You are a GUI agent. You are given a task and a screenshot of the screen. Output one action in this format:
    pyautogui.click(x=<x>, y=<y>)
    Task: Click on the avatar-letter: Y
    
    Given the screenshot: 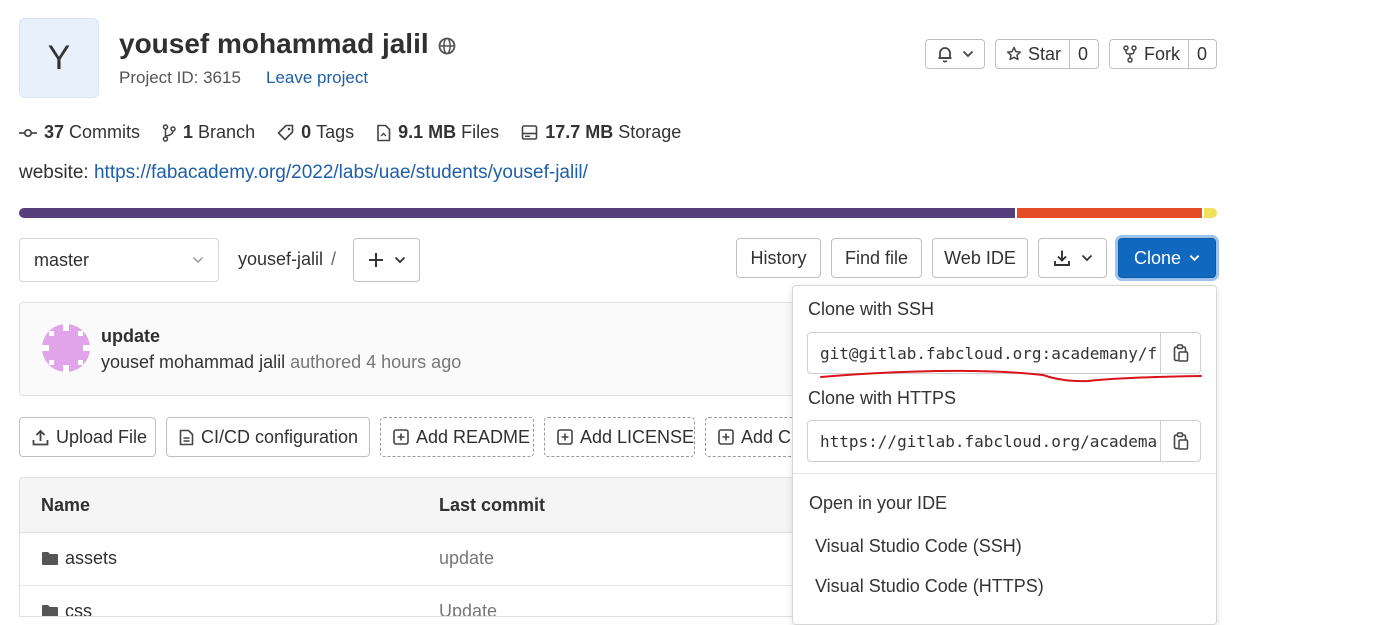 What is the action you would take?
    pyautogui.click(x=59, y=57)
    